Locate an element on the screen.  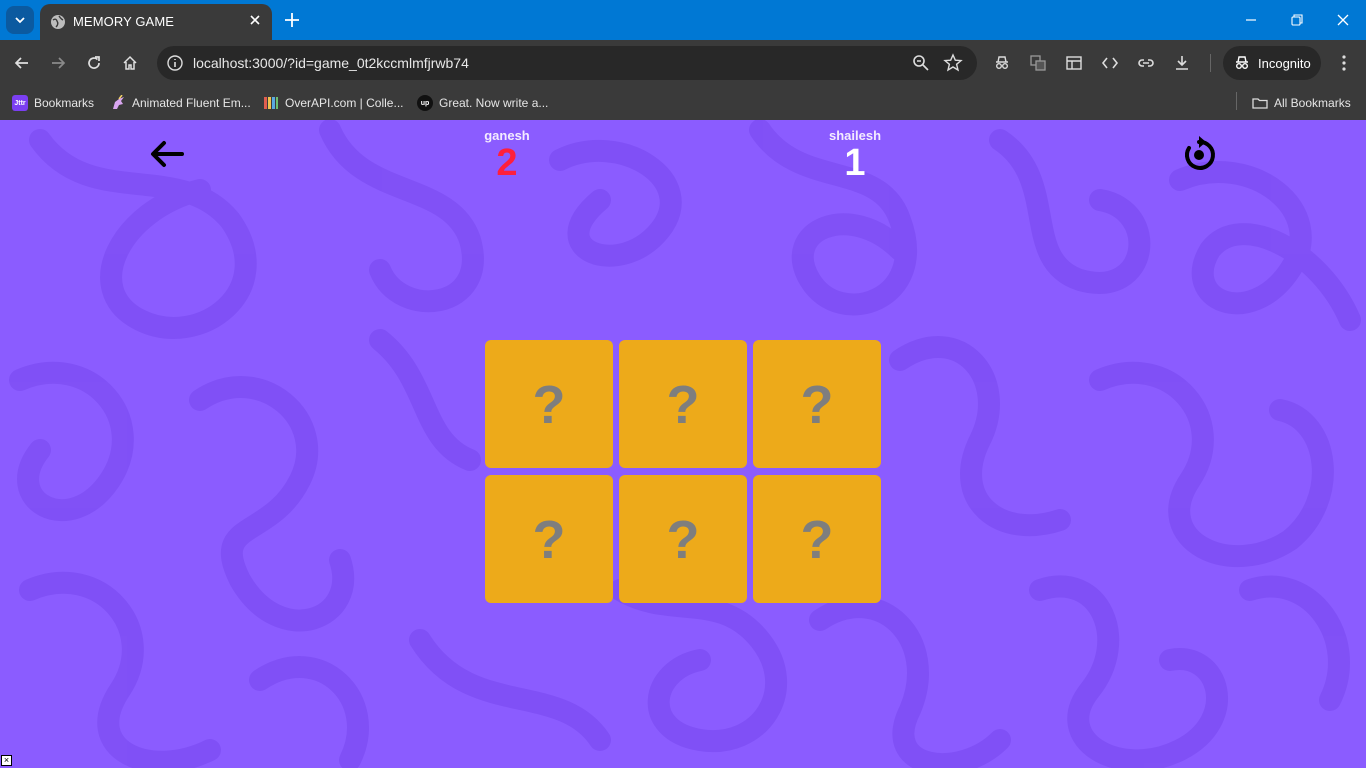
close-icon is located at coordinates (1343, 20).